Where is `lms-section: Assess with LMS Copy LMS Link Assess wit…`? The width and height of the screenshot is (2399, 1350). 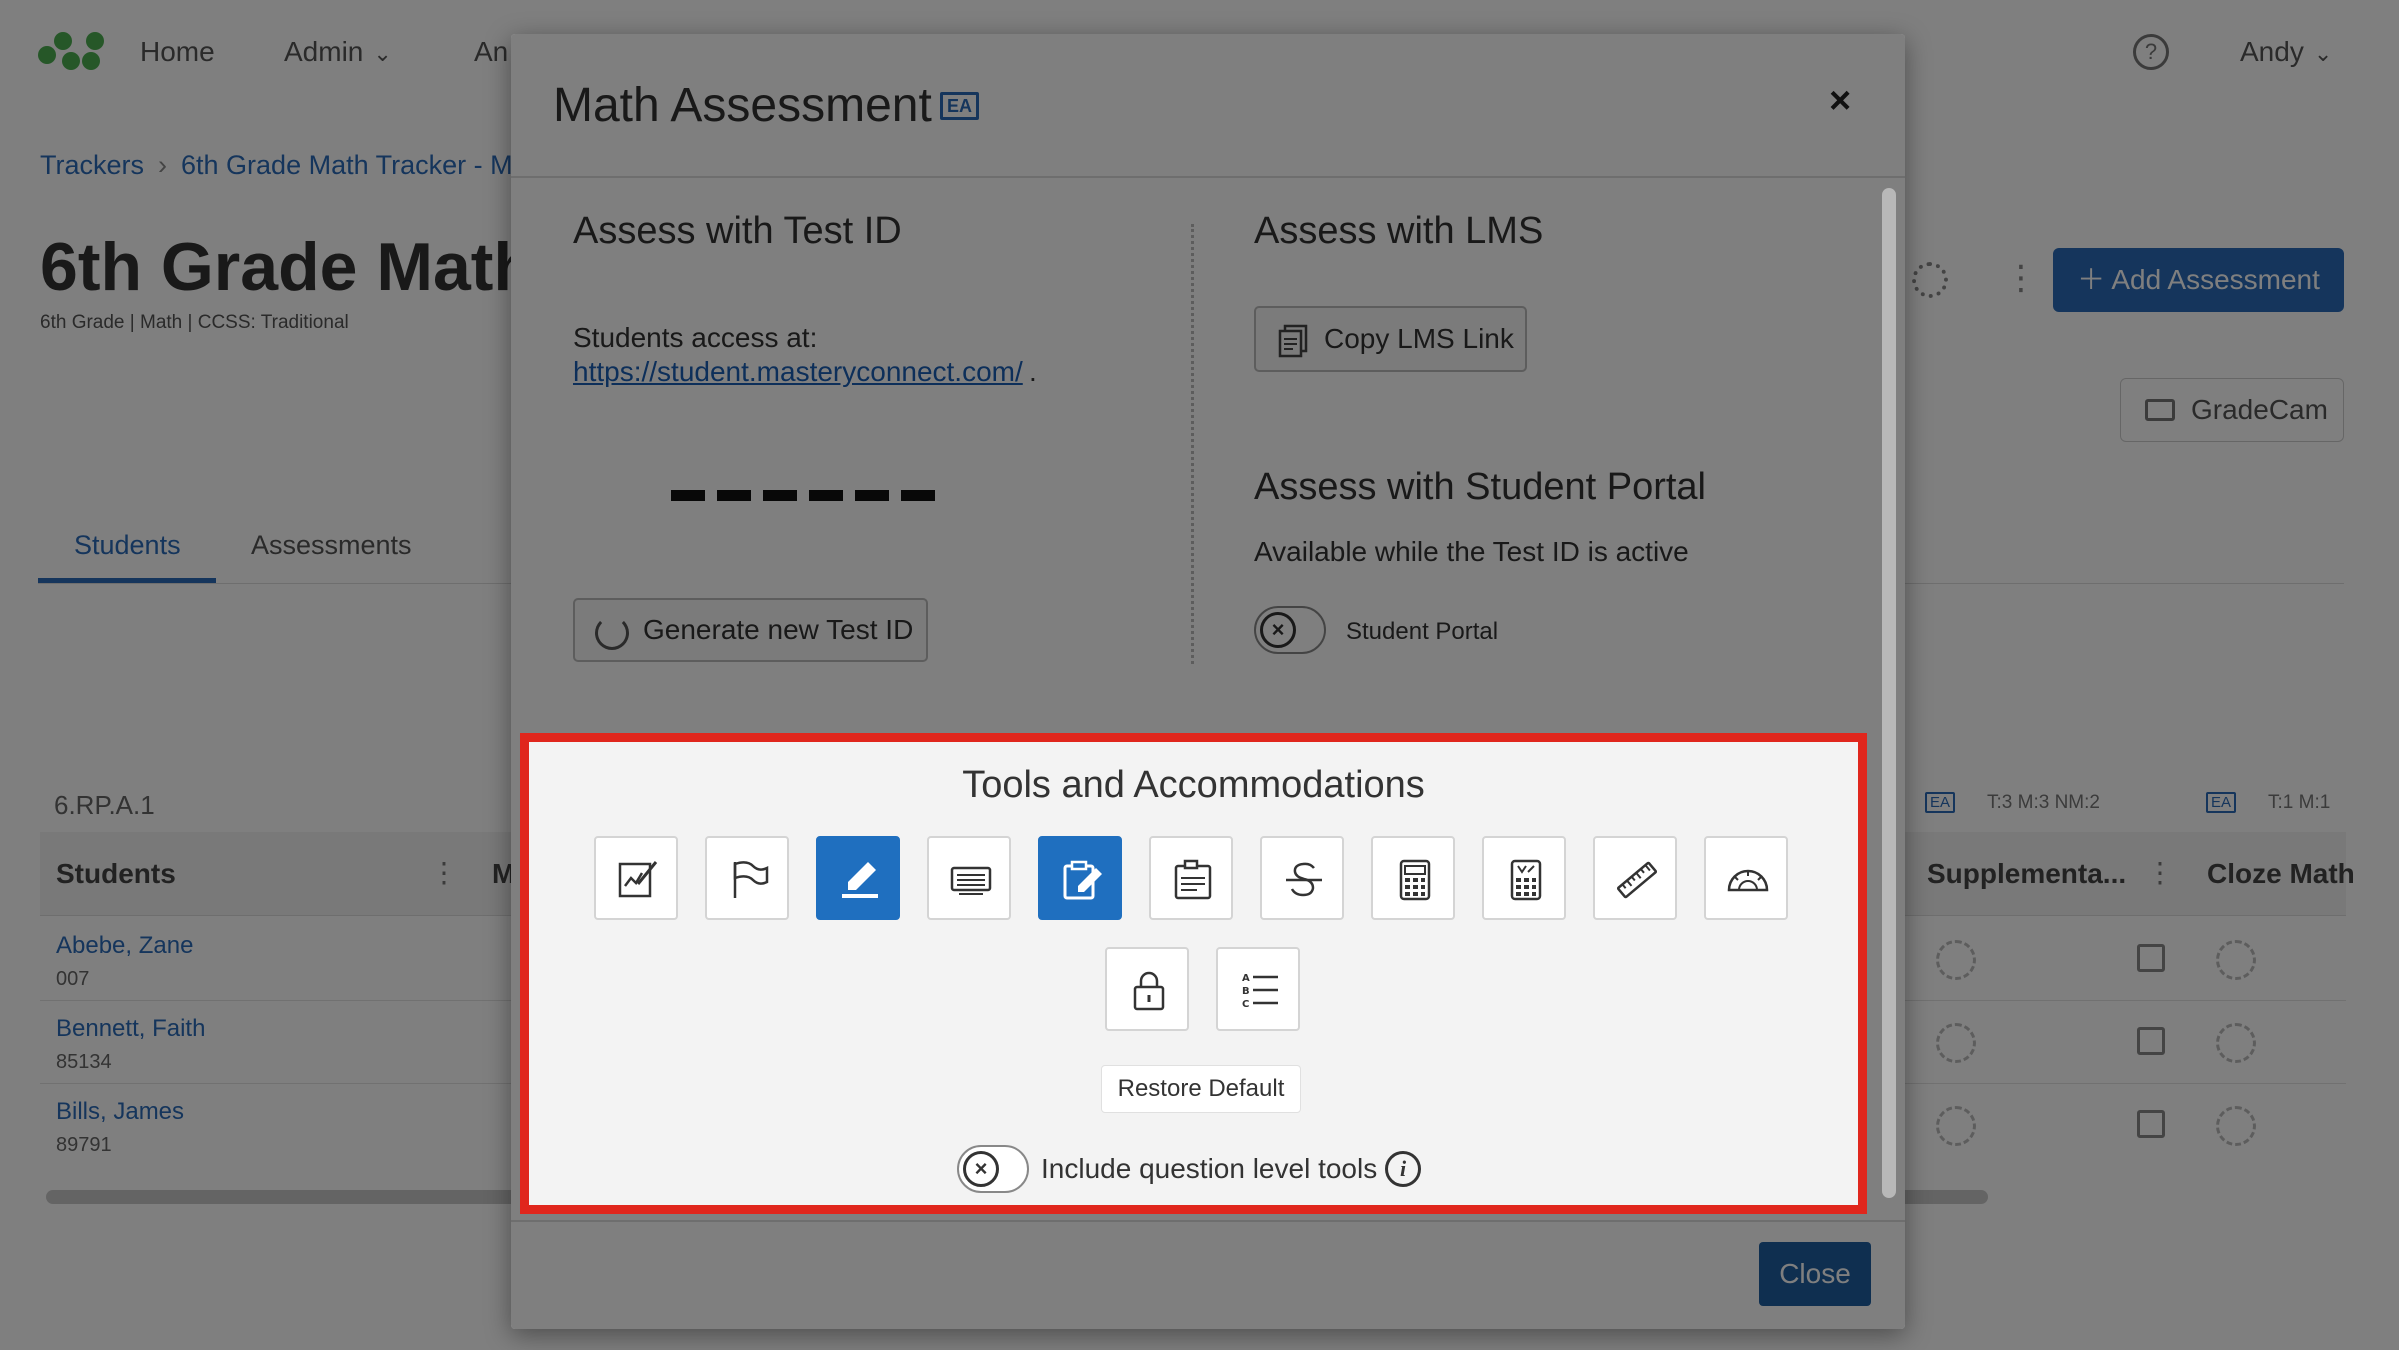
lms-section: Assess with LMS Copy LMS Link Assess wit… is located at coordinates (1554, 432).